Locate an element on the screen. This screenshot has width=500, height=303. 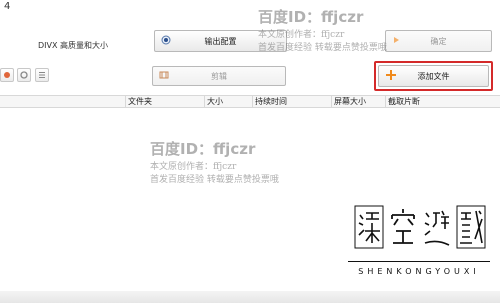
logo-char-you is located at coordinates (437, 228).